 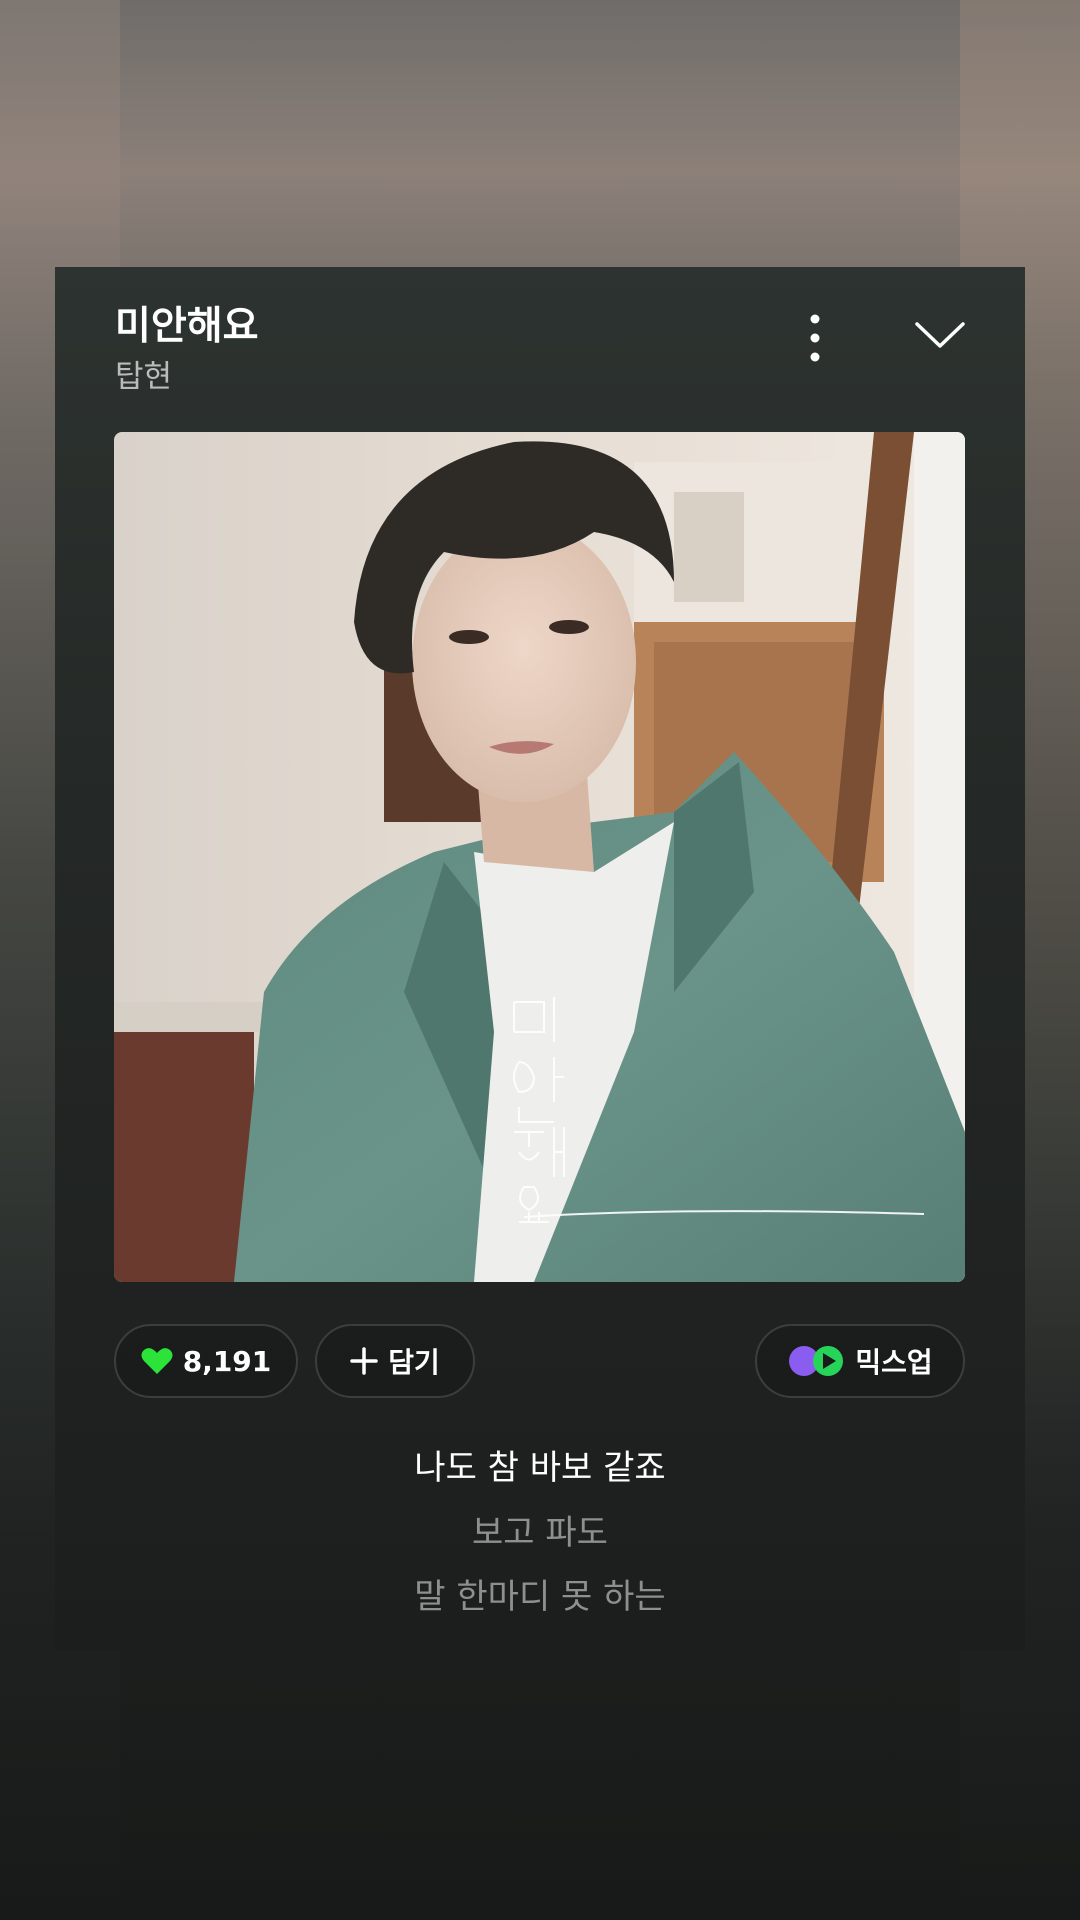 What do you see at coordinates (157, 1361) in the screenshot?
I see `heart-icon` at bounding box center [157, 1361].